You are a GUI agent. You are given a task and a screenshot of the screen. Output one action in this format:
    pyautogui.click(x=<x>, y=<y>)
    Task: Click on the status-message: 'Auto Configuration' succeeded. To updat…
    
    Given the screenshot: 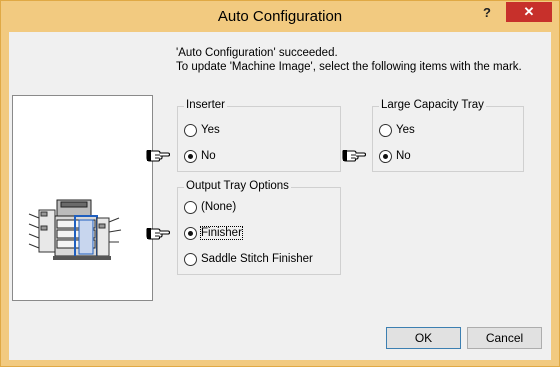 What is the action you would take?
    pyautogui.click(x=349, y=60)
    